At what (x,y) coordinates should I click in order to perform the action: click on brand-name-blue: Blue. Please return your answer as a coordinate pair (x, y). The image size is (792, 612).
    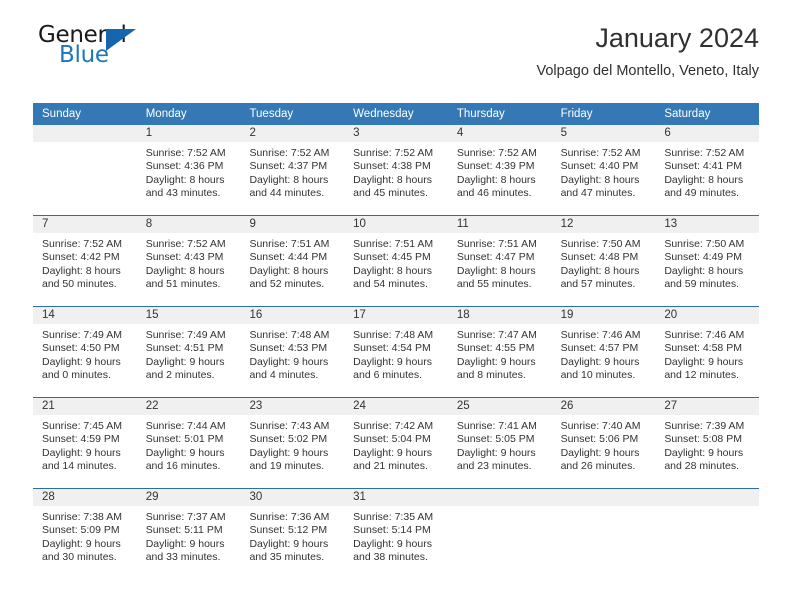
    Looking at the image, I should click on (84, 55).